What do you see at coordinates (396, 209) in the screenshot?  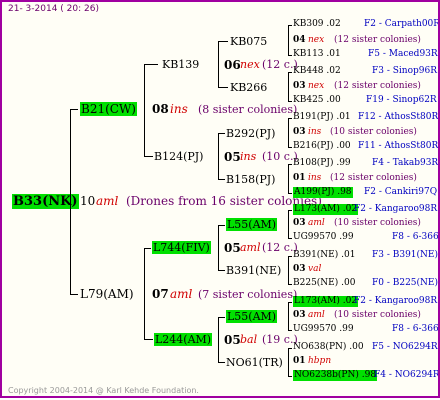 I see `leaf-topid-5: F2 - Kangaroo98R` at bounding box center [396, 209].